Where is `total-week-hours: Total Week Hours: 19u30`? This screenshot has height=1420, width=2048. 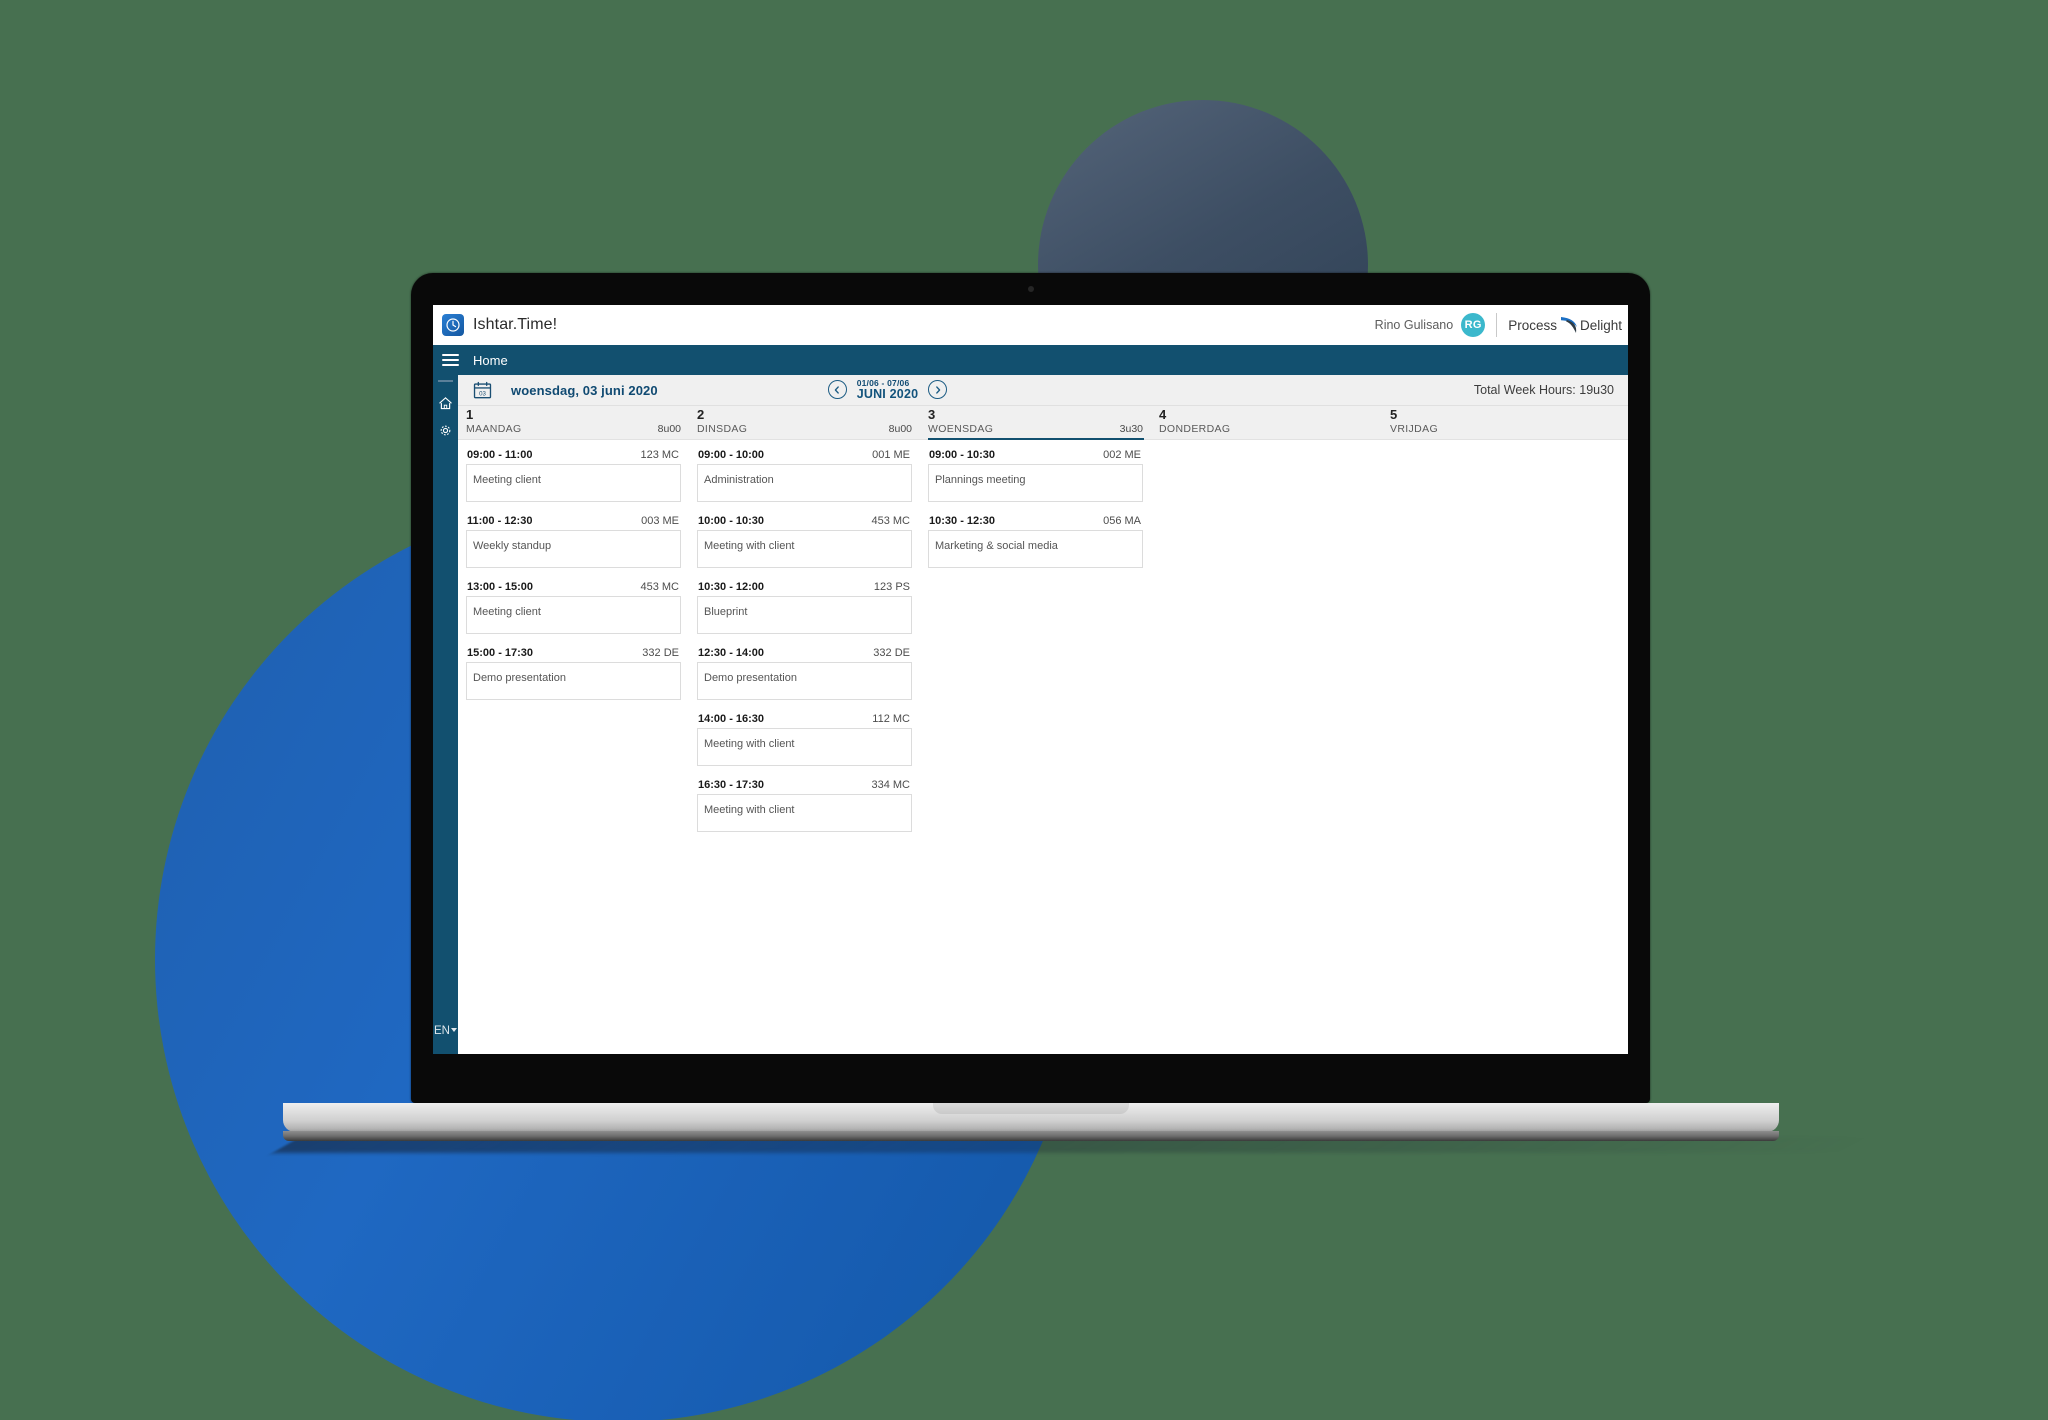
total-week-hours: Total Week Hours: 19u30 is located at coordinates (1543, 390).